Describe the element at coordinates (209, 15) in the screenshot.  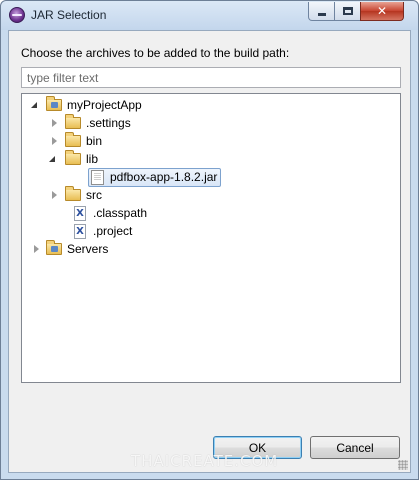
I see `title-bar: JAR Selection ✕` at that location.